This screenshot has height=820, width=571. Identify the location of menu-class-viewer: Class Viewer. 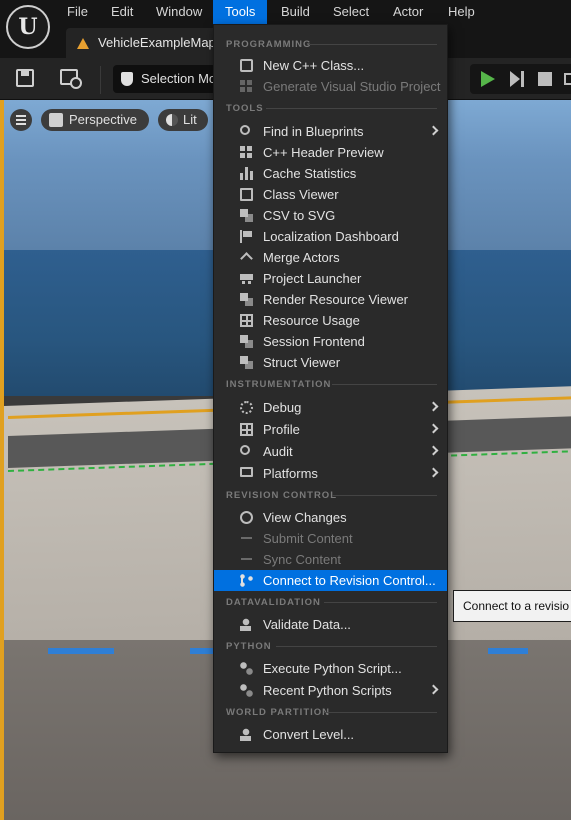
(330, 194).